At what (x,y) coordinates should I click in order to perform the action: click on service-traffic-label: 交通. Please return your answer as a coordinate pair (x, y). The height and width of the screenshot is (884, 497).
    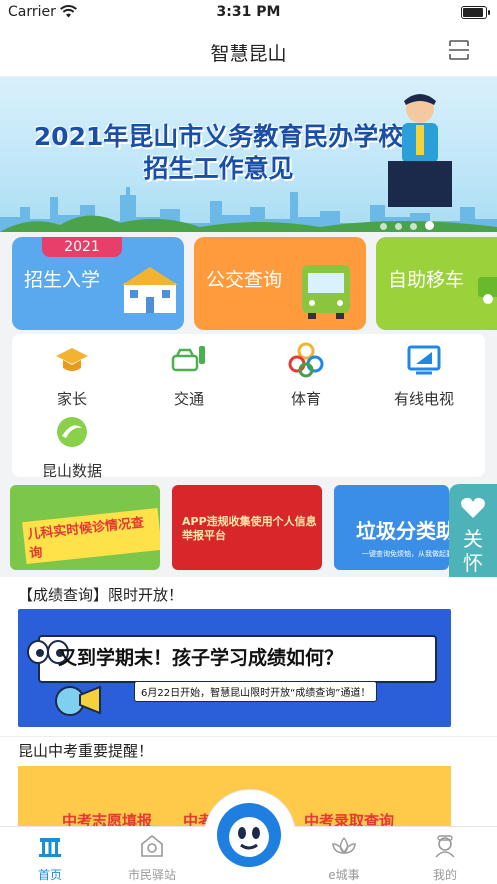
    Looking at the image, I should click on (188, 399).